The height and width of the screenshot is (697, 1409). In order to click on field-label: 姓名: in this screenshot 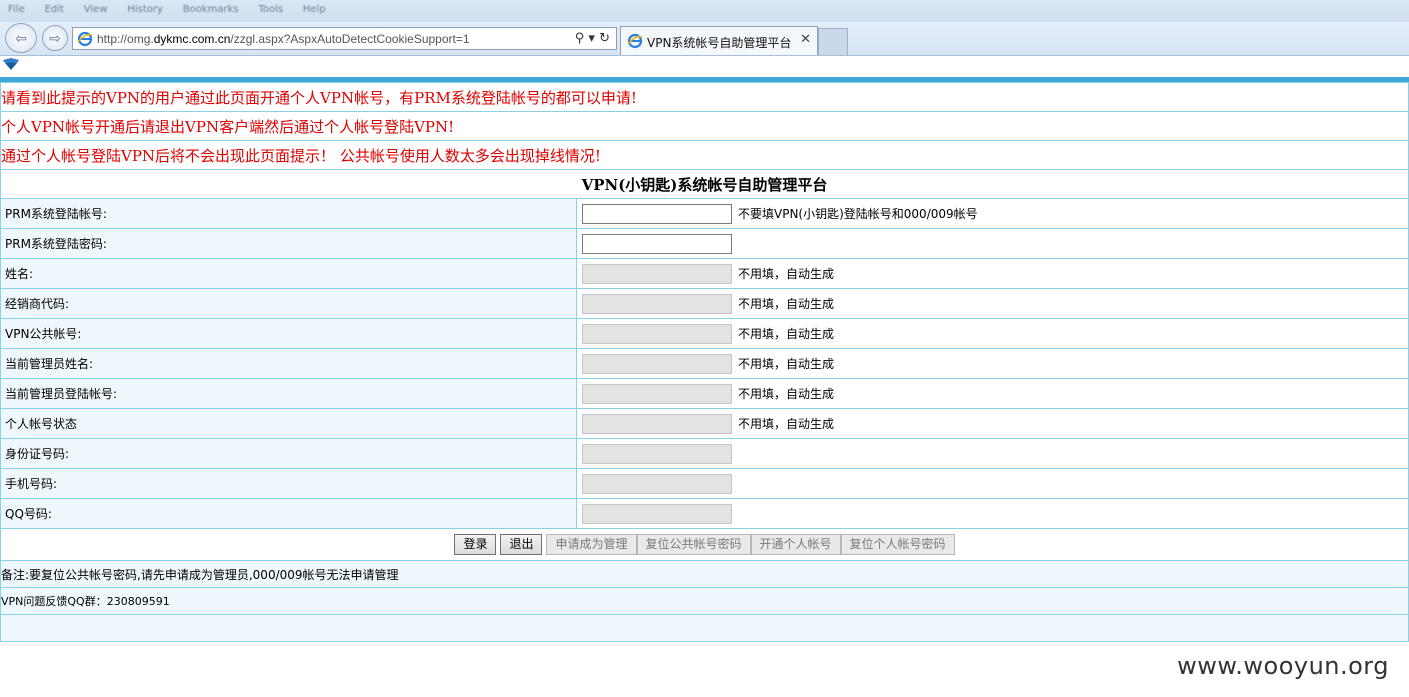, I will do `click(288, 273)`.